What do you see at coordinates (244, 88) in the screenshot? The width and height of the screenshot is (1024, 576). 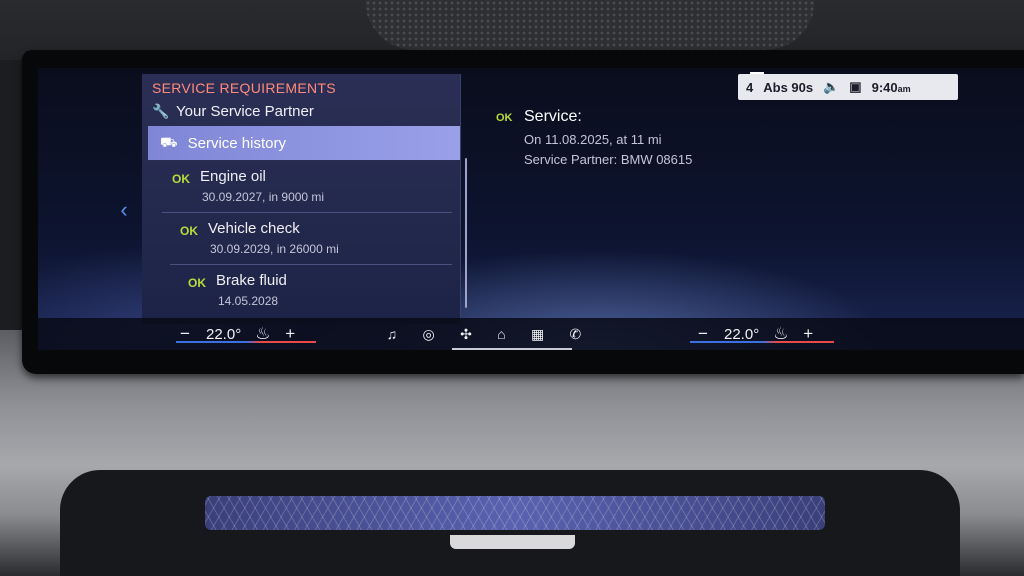 I see `panel-title: SERVICE REQUIREMENTS` at bounding box center [244, 88].